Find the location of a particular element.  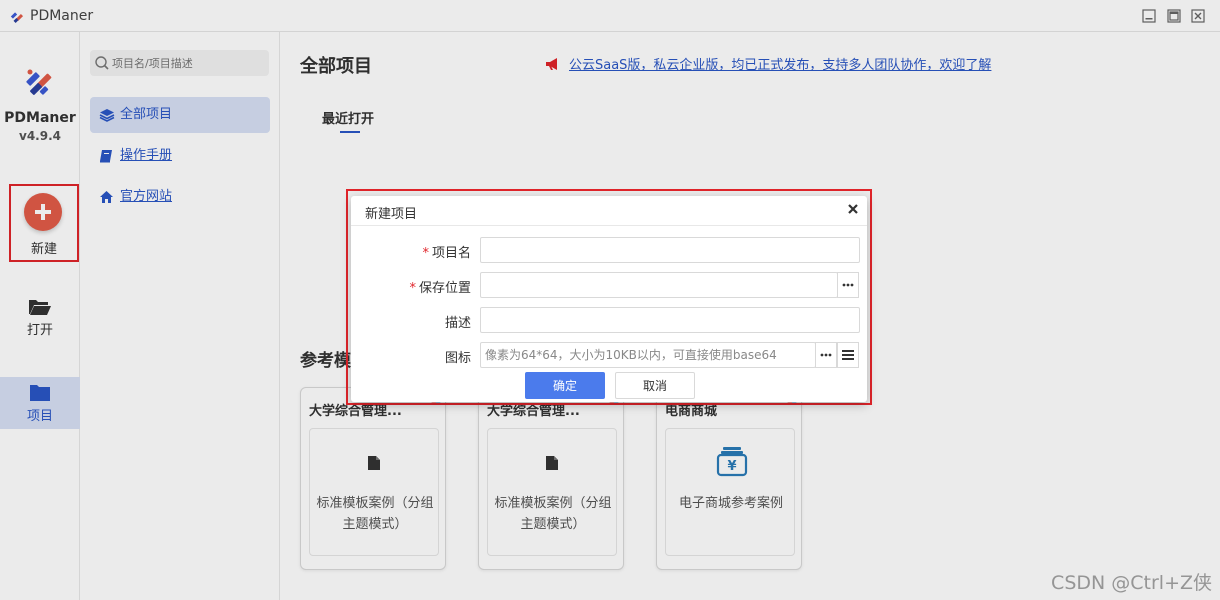

description-row: 描述 is located at coordinates (609, 320).